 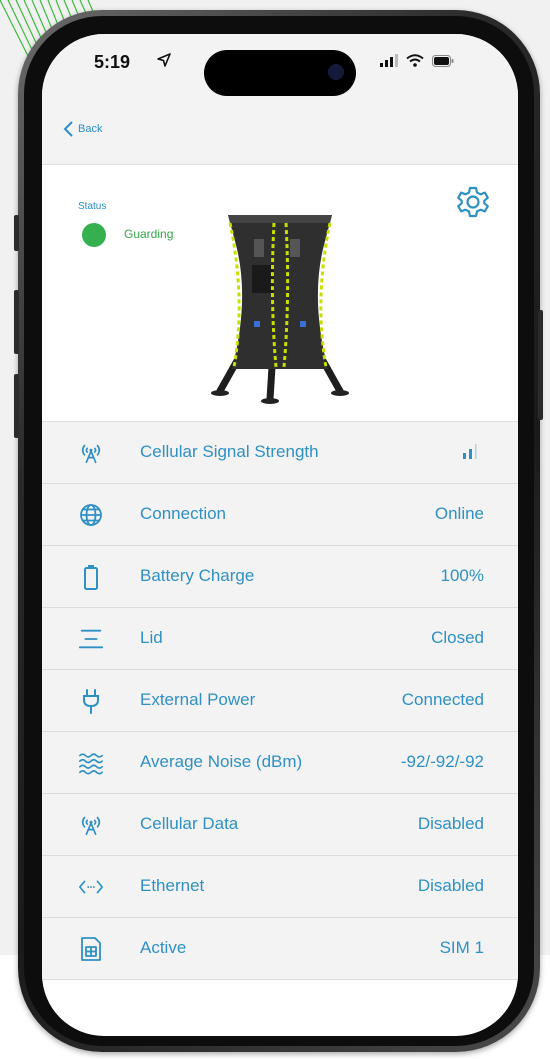 What do you see at coordinates (457, 637) in the screenshot?
I see `row-value: Closed` at bounding box center [457, 637].